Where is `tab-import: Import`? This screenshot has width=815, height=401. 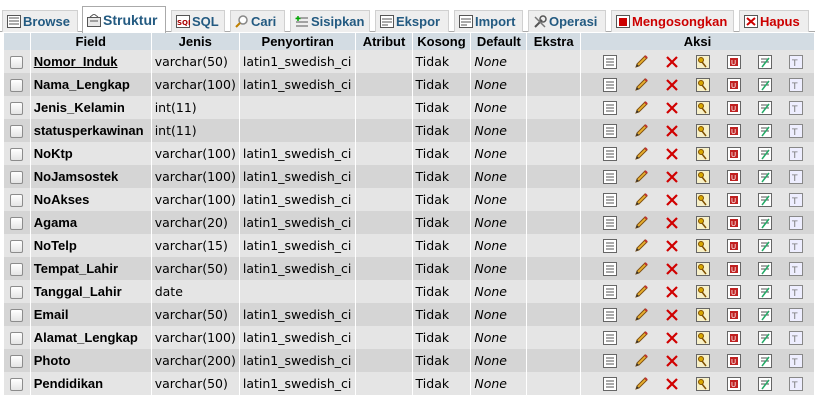 tab-import: Import is located at coordinates (488, 21).